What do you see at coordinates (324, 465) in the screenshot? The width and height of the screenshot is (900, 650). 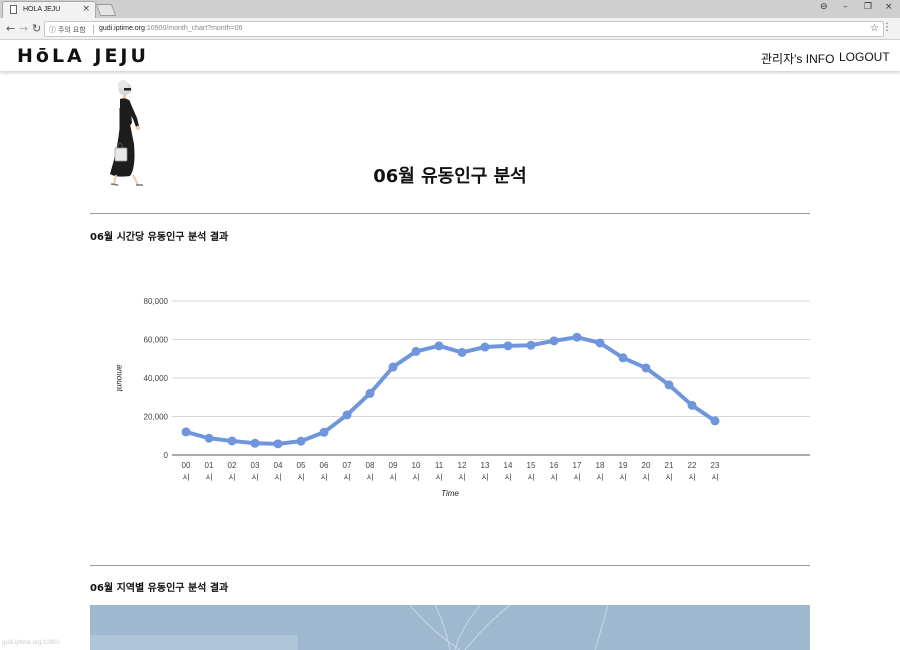 I see `x-tick-label: 06` at bounding box center [324, 465].